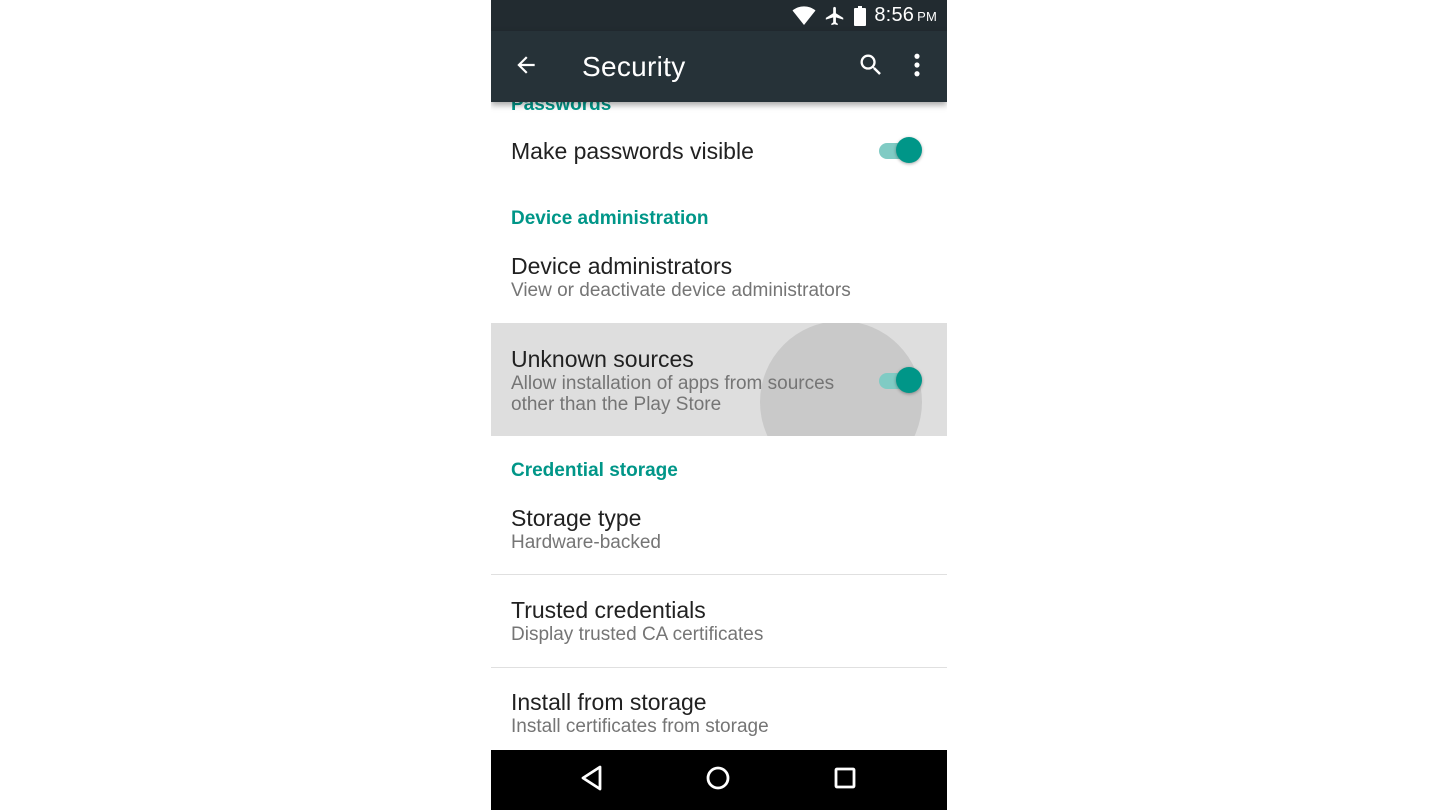 The width and height of the screenshot is (1440, 810). I want to click on nav-back-icon, so click(592, 780).